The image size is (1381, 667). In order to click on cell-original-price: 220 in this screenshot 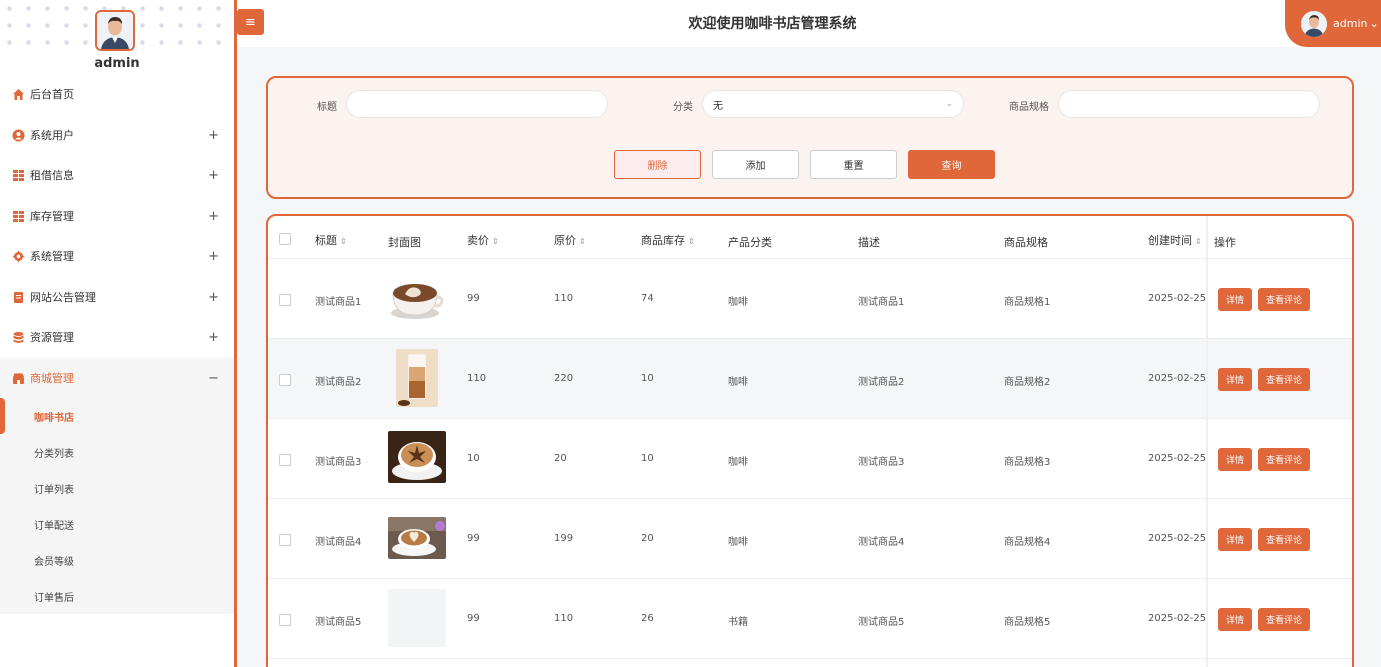, I will do `click(564, 378)`.